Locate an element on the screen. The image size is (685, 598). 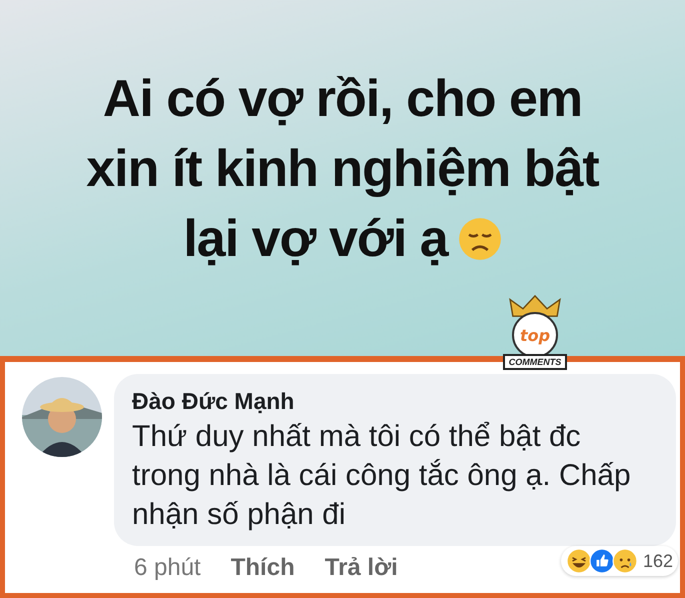
reaction-count: 162 is located at coordinates (657, 561).